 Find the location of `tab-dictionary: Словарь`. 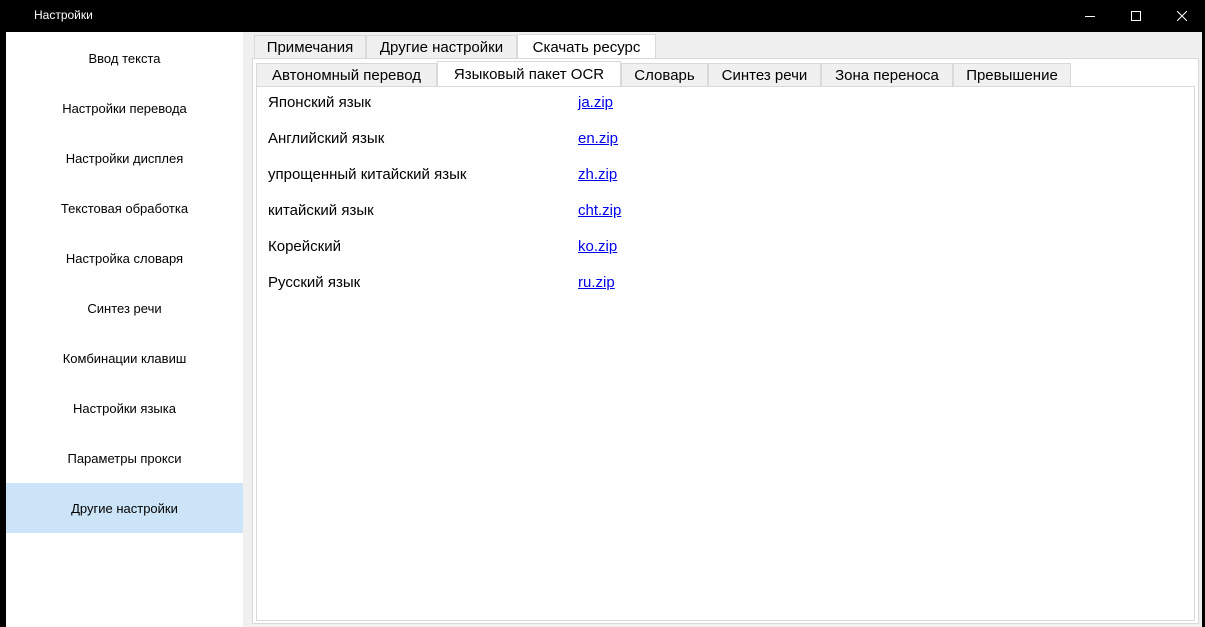

tab-dictionary: Словарь is located at coordinates (664, 74).